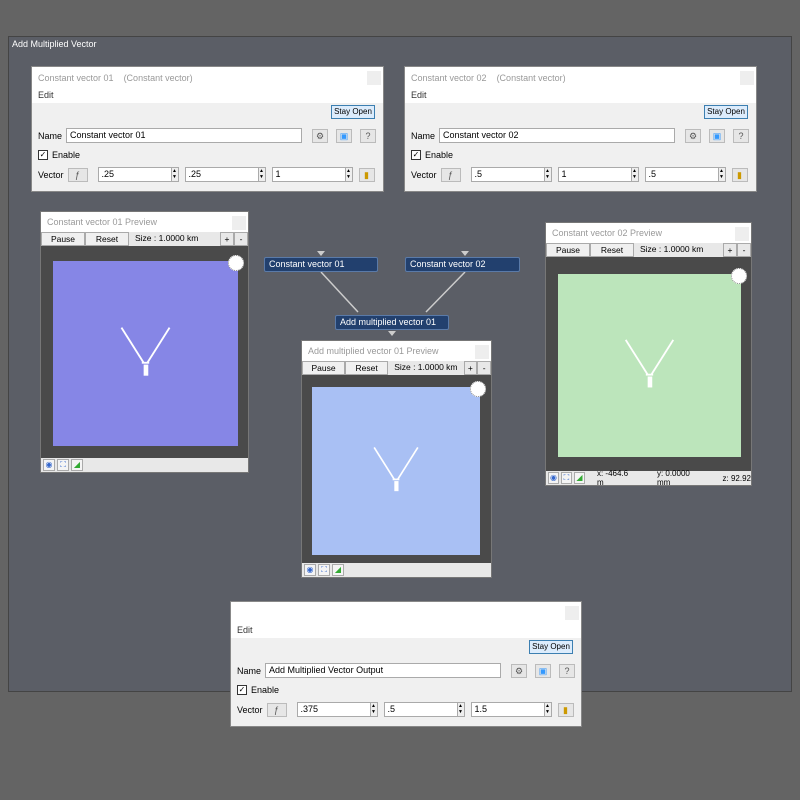 The height and width of the screenshot is (800, 800). I want to click on output-port, so click(392, 333).